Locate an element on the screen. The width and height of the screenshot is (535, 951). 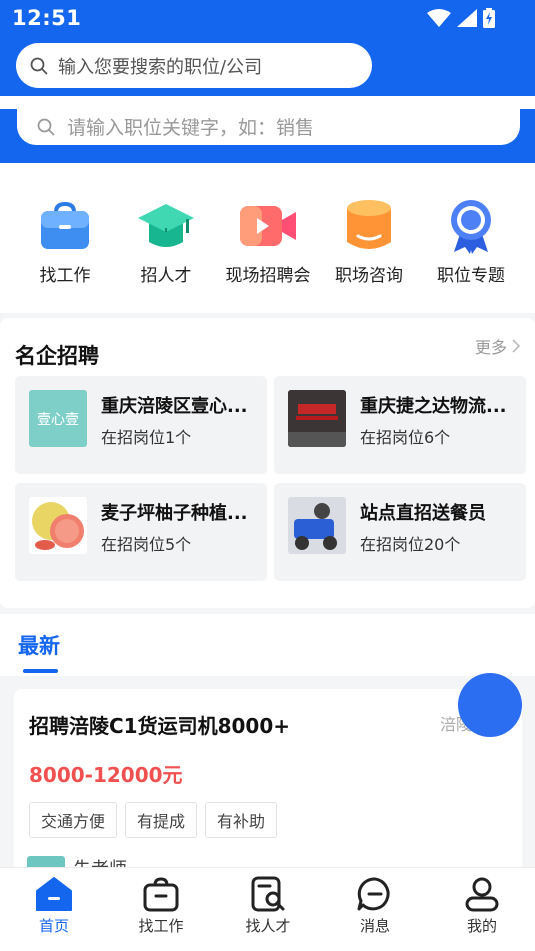
tab-find-job: 找工作 is located at coordinates (161, 906).